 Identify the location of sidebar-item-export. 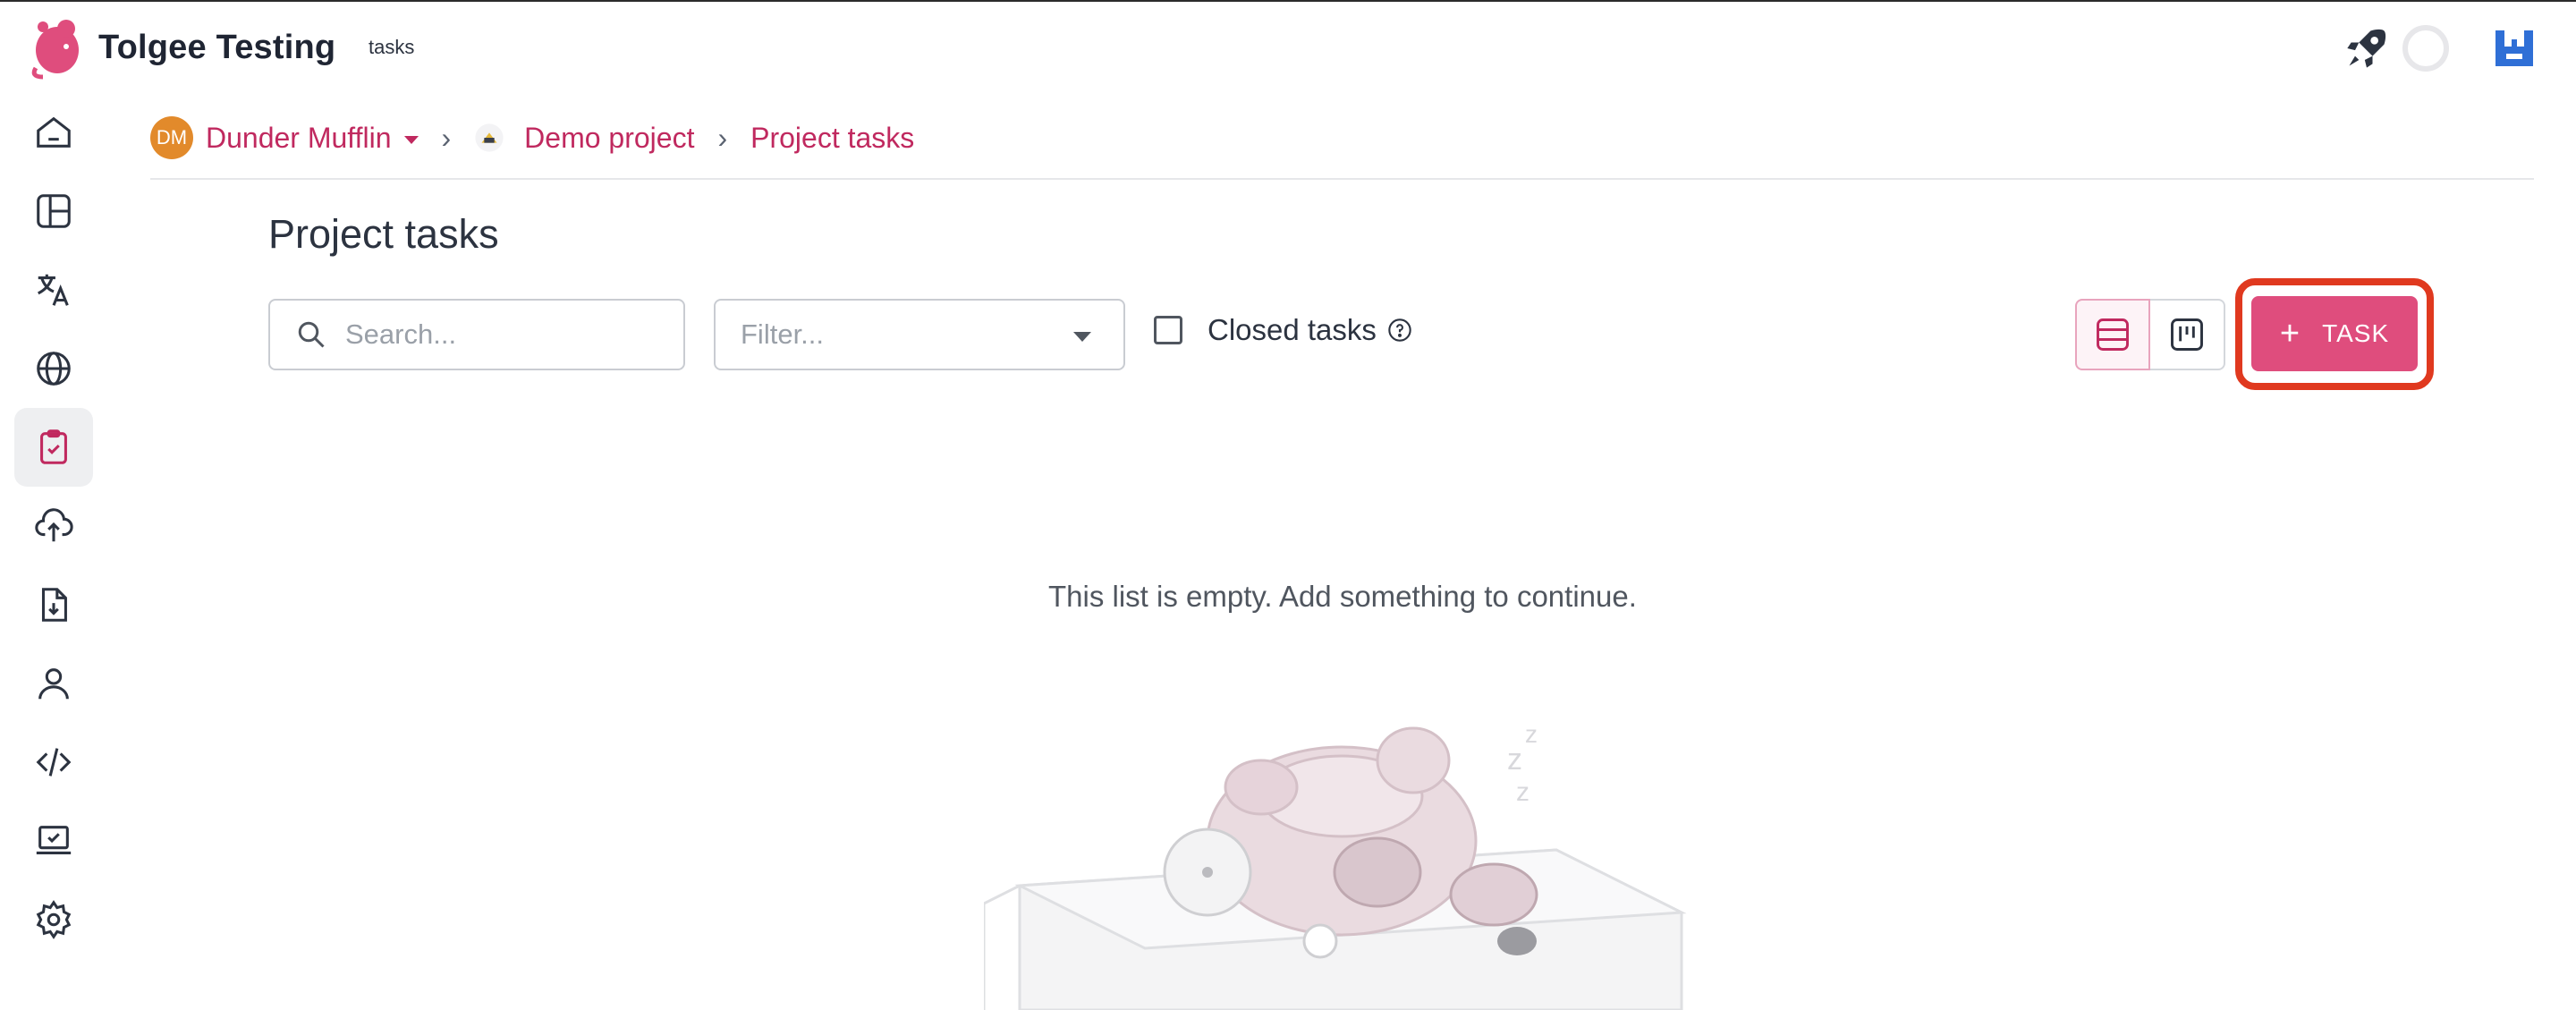
(53, 604).